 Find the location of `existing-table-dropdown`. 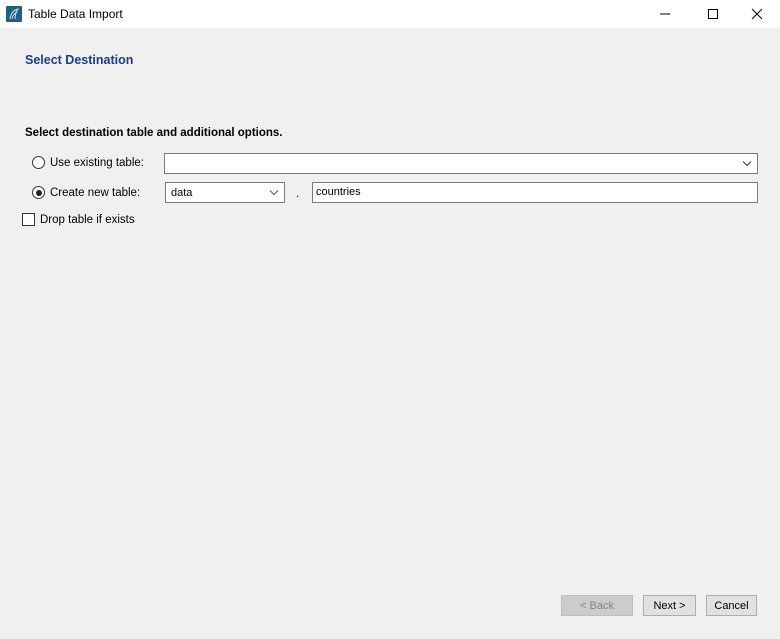

existing-table-dropdown is located at coordinates (461, 163).